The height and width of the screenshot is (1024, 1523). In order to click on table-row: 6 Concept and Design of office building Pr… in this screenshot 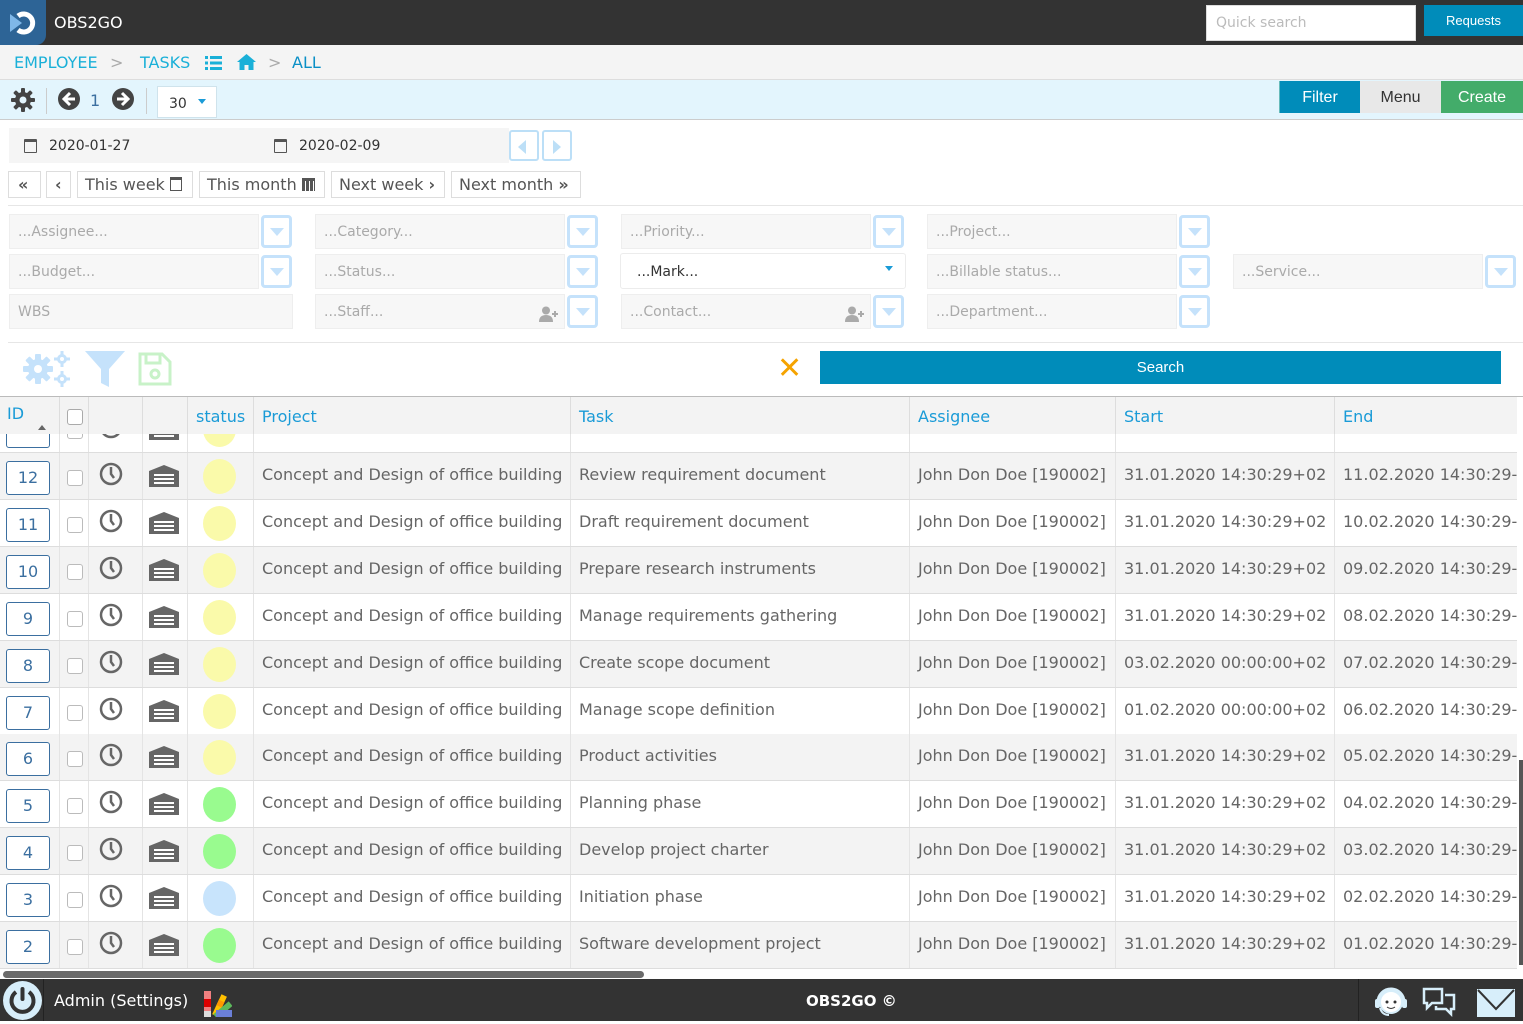, I will do `click(758, 758)`.